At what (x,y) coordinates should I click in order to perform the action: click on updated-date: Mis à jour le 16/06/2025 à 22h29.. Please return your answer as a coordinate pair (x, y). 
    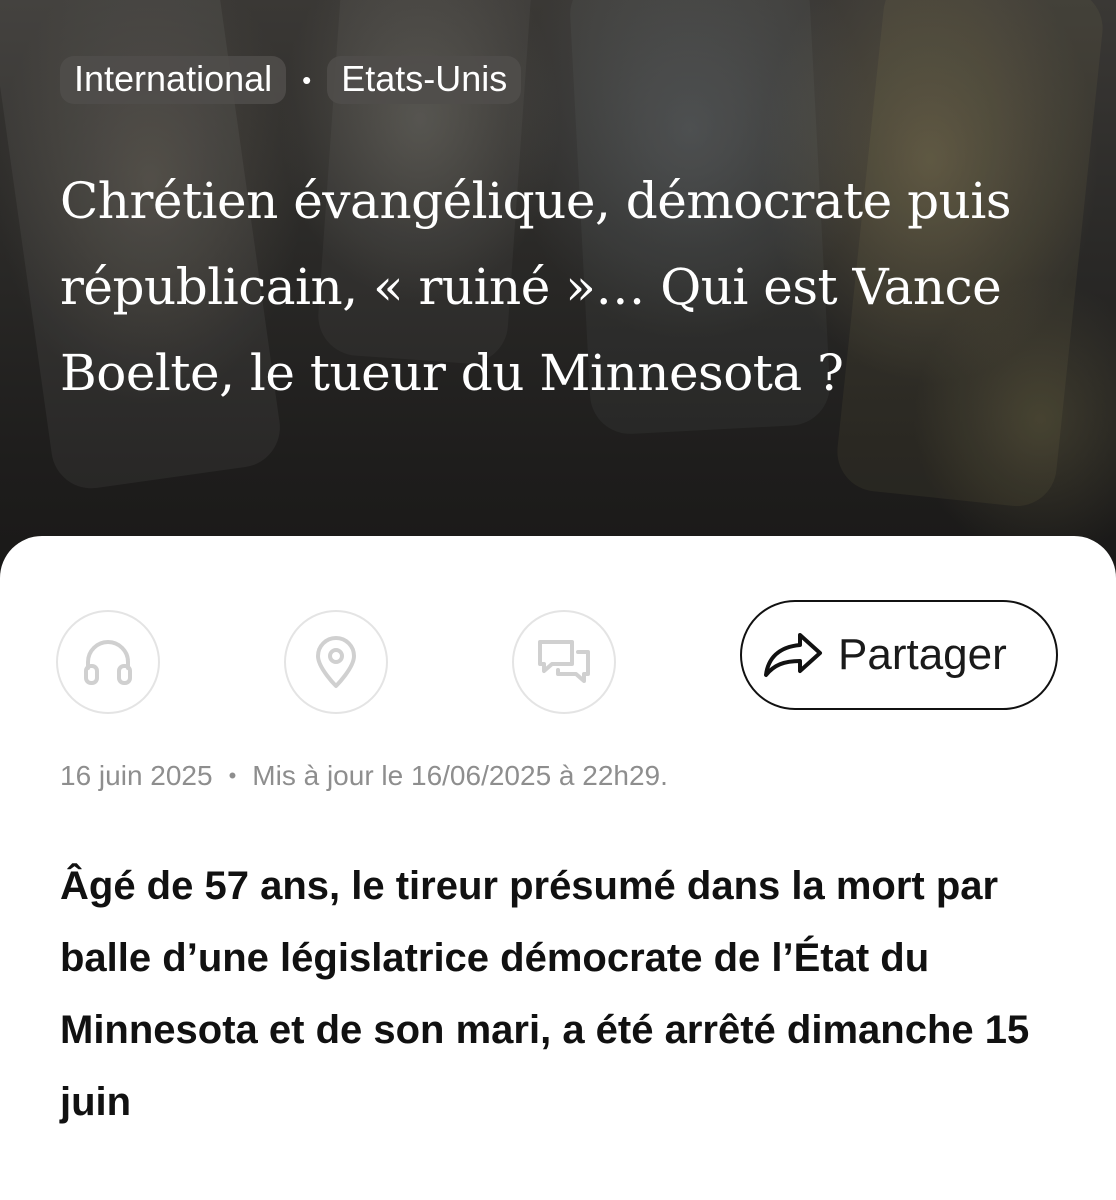
    Looking at the image, I should click on (460, 775).